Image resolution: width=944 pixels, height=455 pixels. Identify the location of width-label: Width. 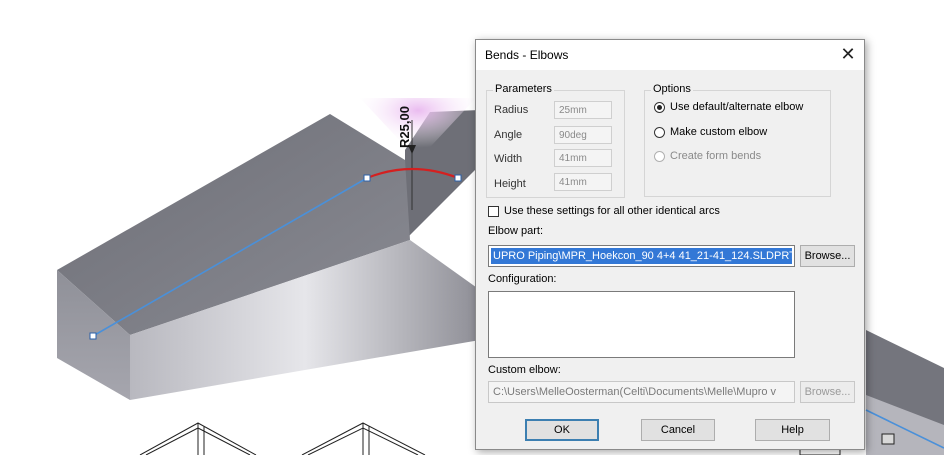
(508, 159).